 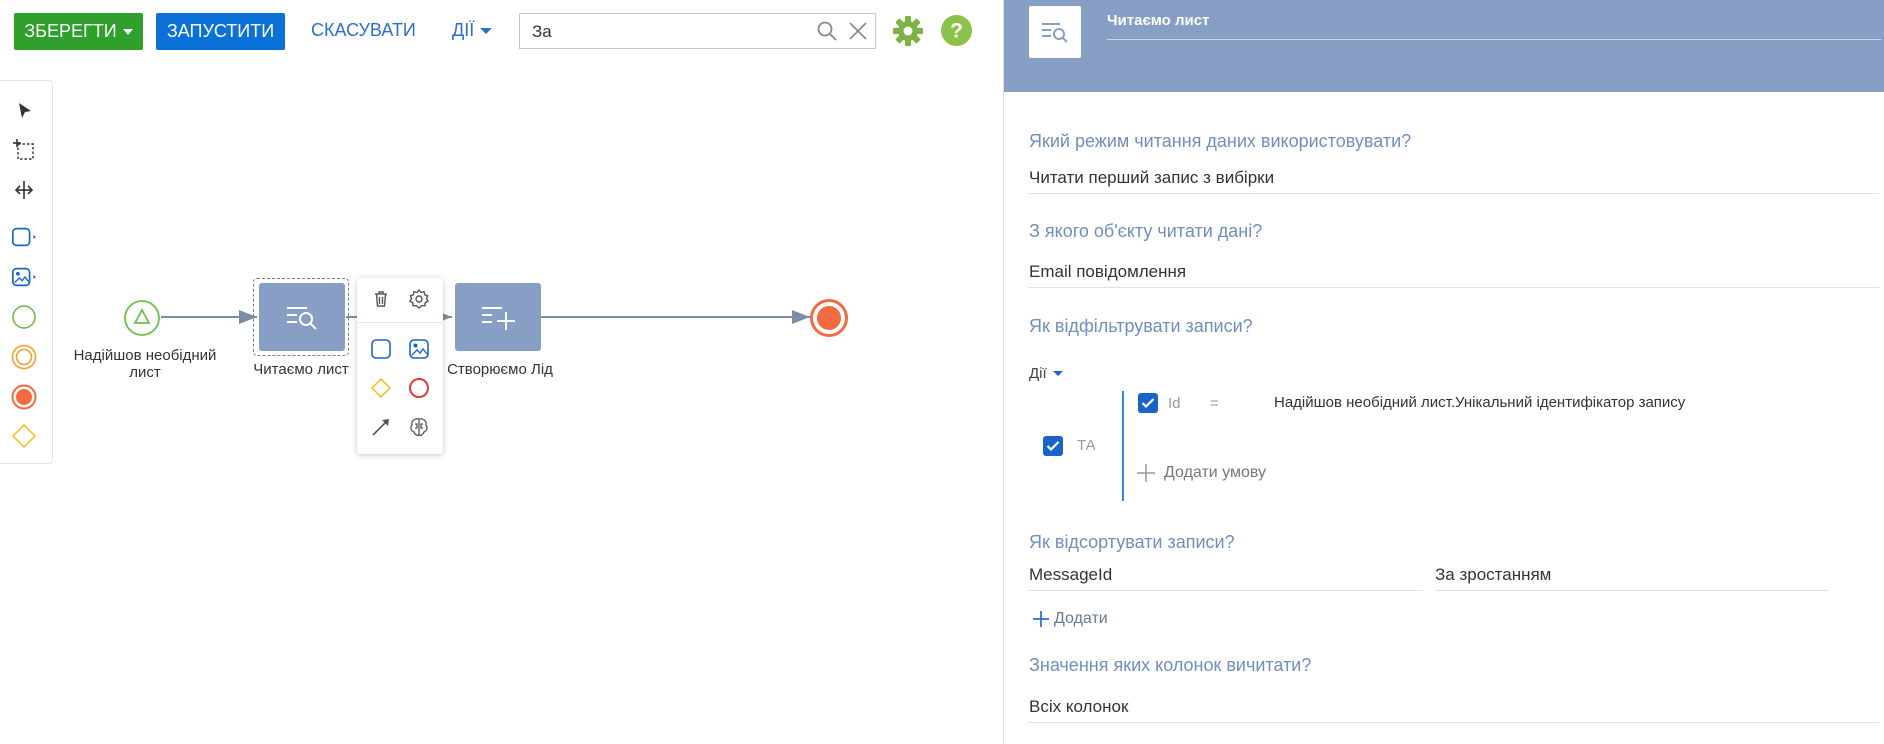 I want to click on start-event-node, so click(x=142, y=320).